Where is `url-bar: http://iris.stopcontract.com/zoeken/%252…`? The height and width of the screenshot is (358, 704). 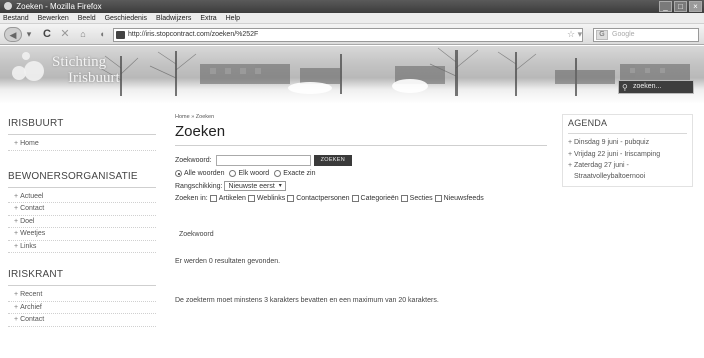
url-bar: http://iris.stopcontract.com/zoeken/%252… is located at coordinates (348, 35).